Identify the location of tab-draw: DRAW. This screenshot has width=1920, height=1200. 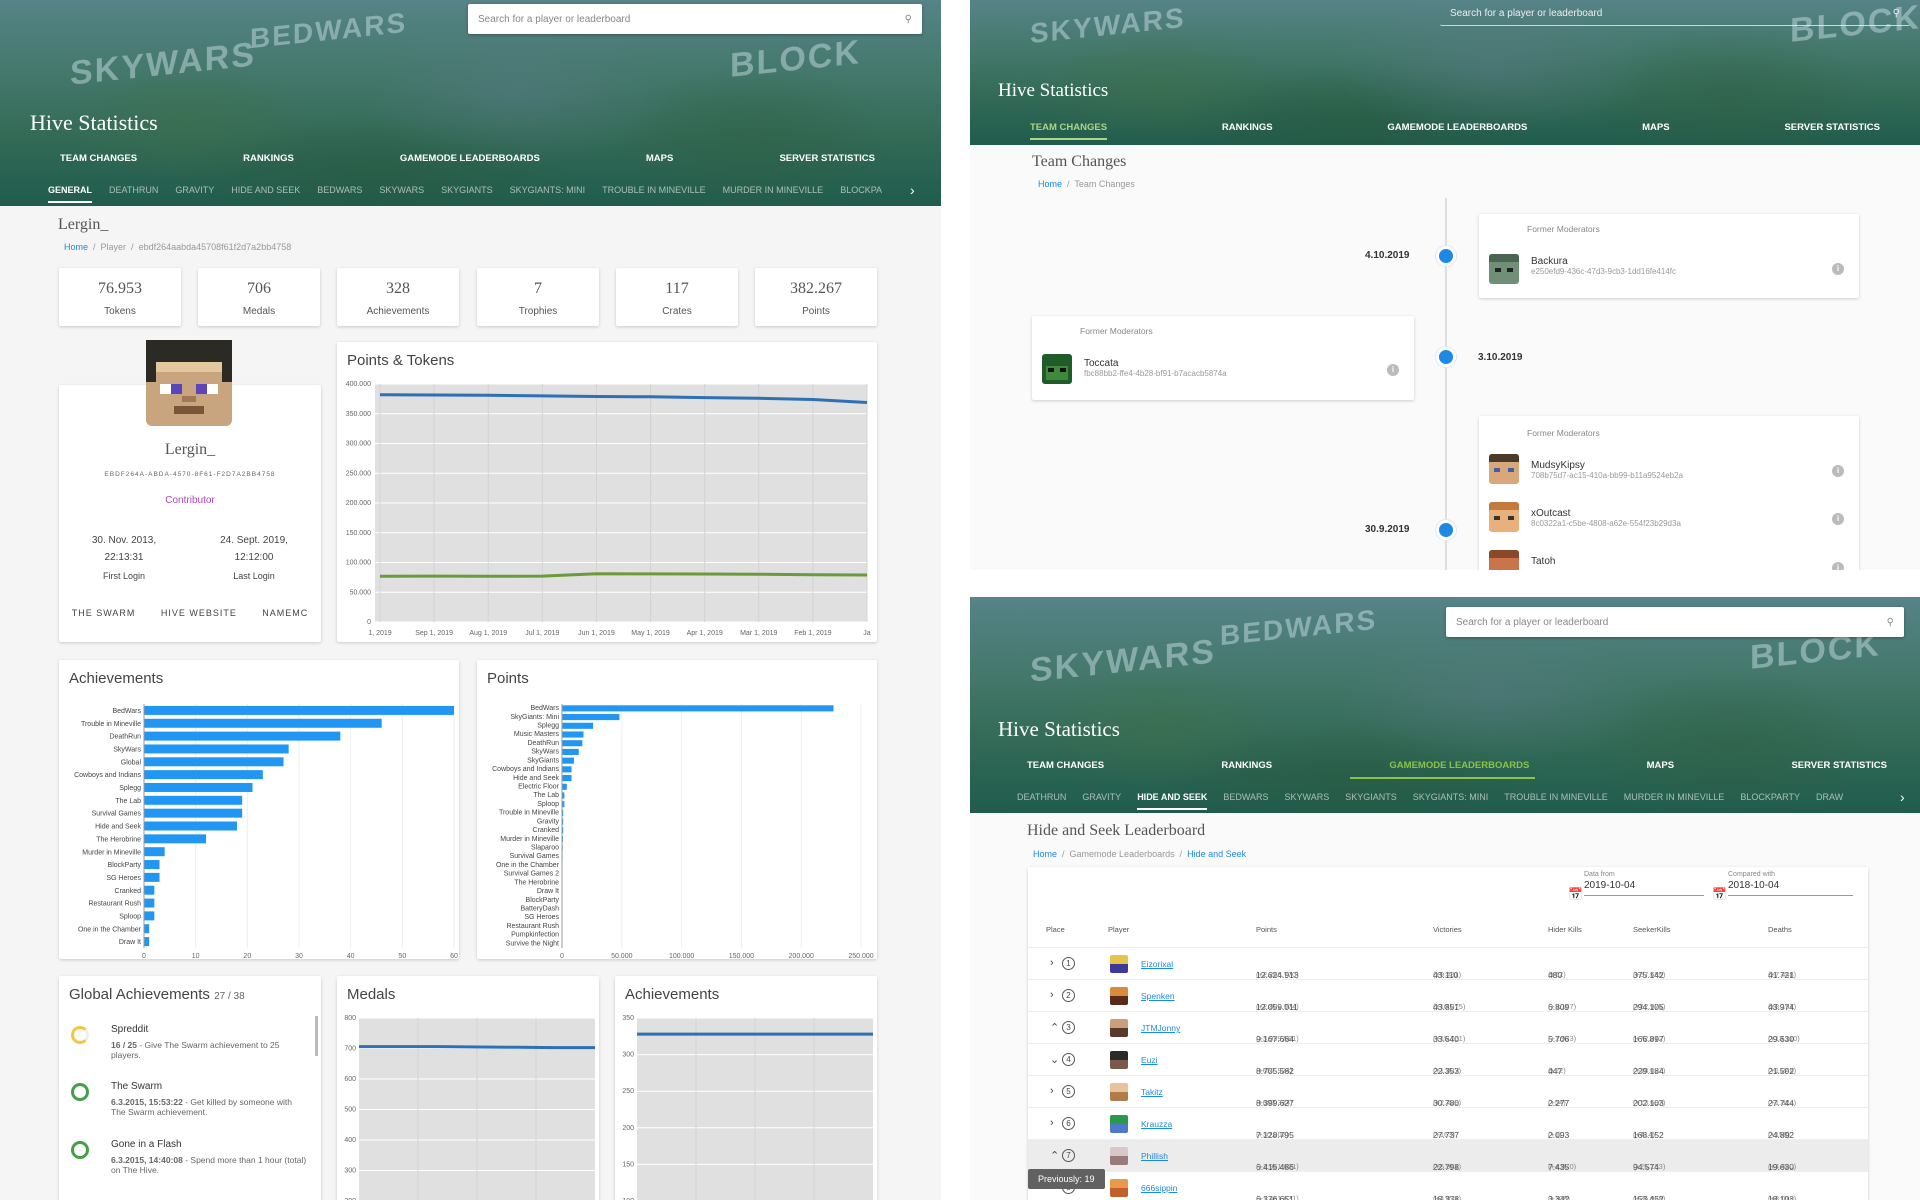
(1829, 801).